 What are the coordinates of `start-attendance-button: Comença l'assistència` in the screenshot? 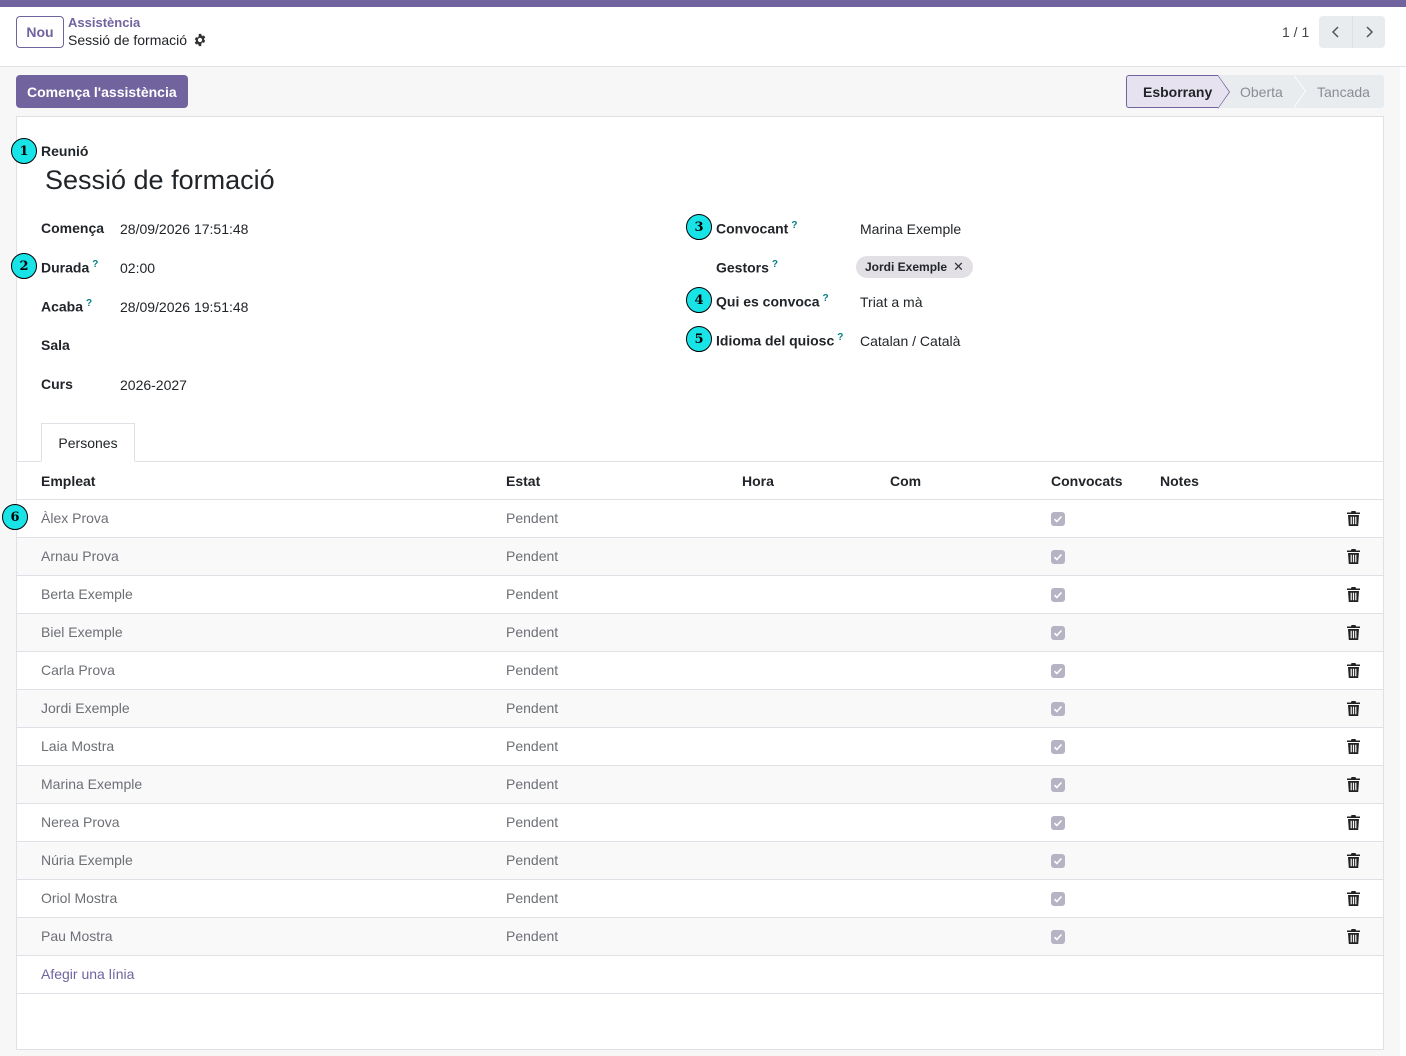 It's located at (102, 91).